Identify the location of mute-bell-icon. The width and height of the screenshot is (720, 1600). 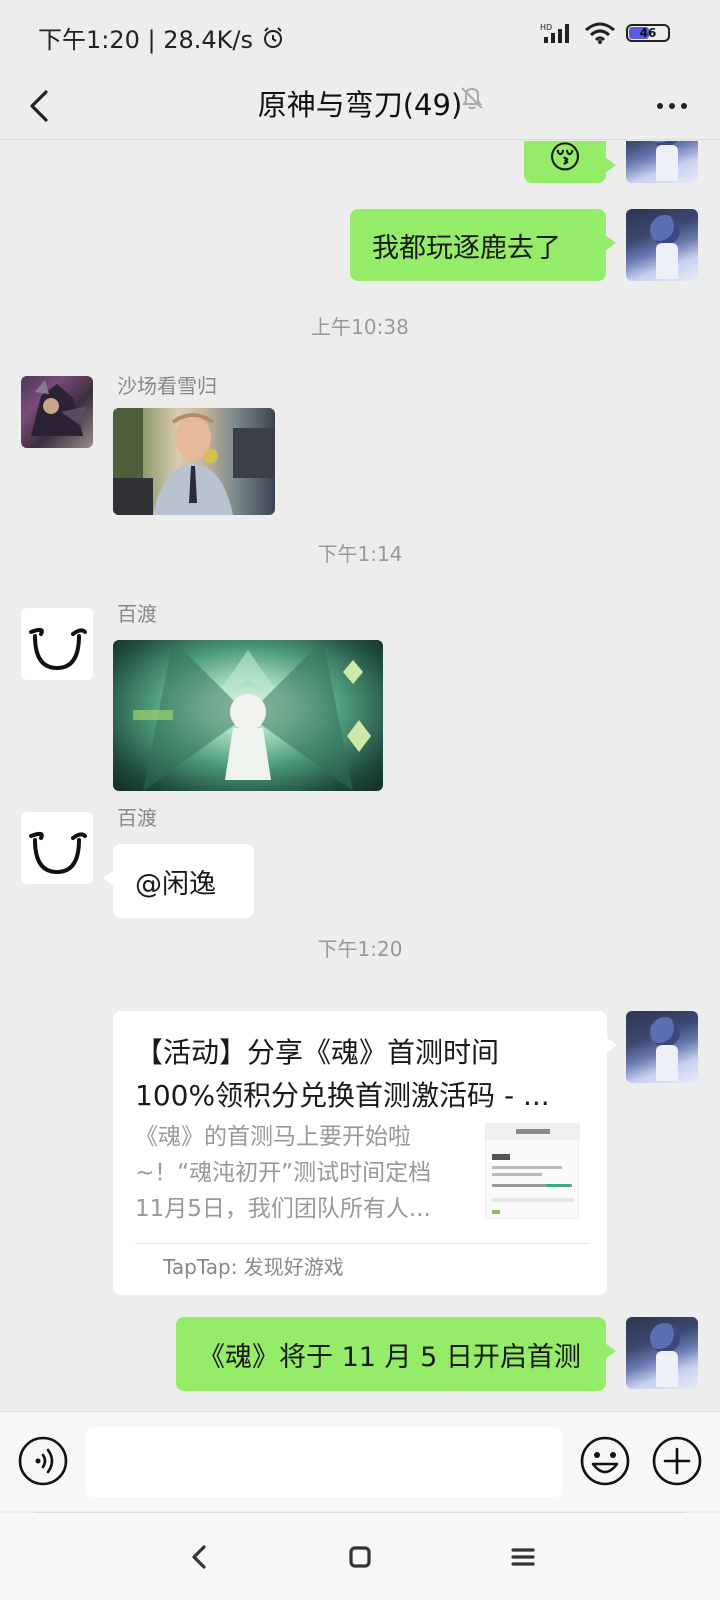
(472, 98).